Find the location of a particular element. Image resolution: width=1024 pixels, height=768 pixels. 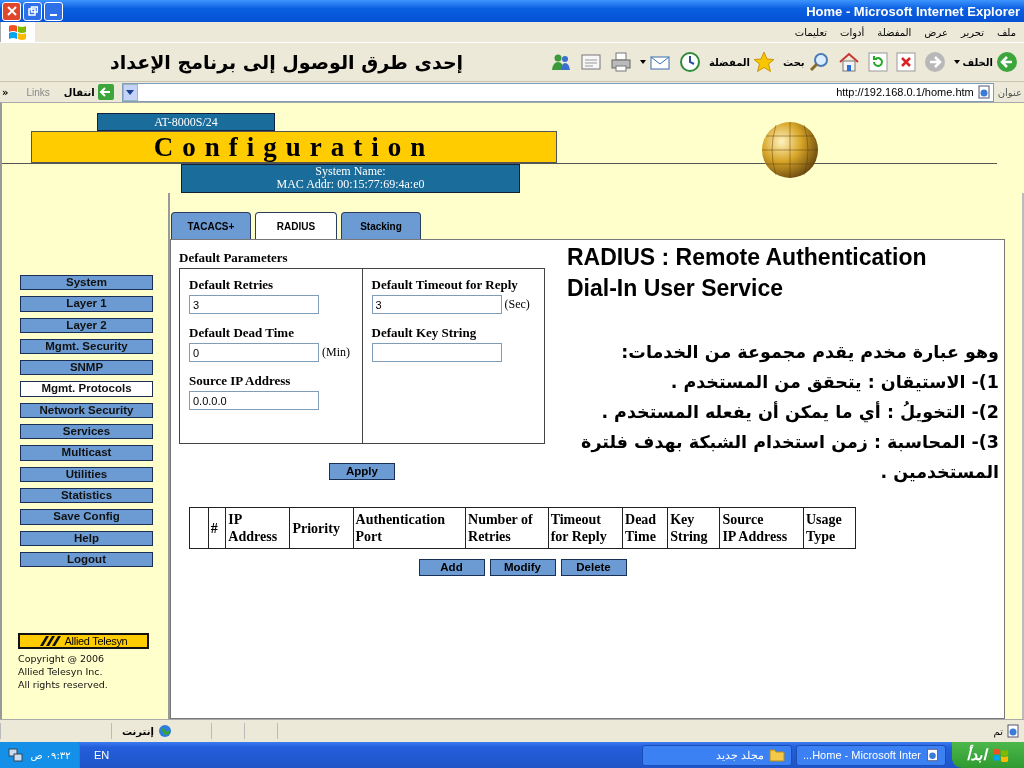

field-label: Source IP Address is located at coordinates (240, 381).